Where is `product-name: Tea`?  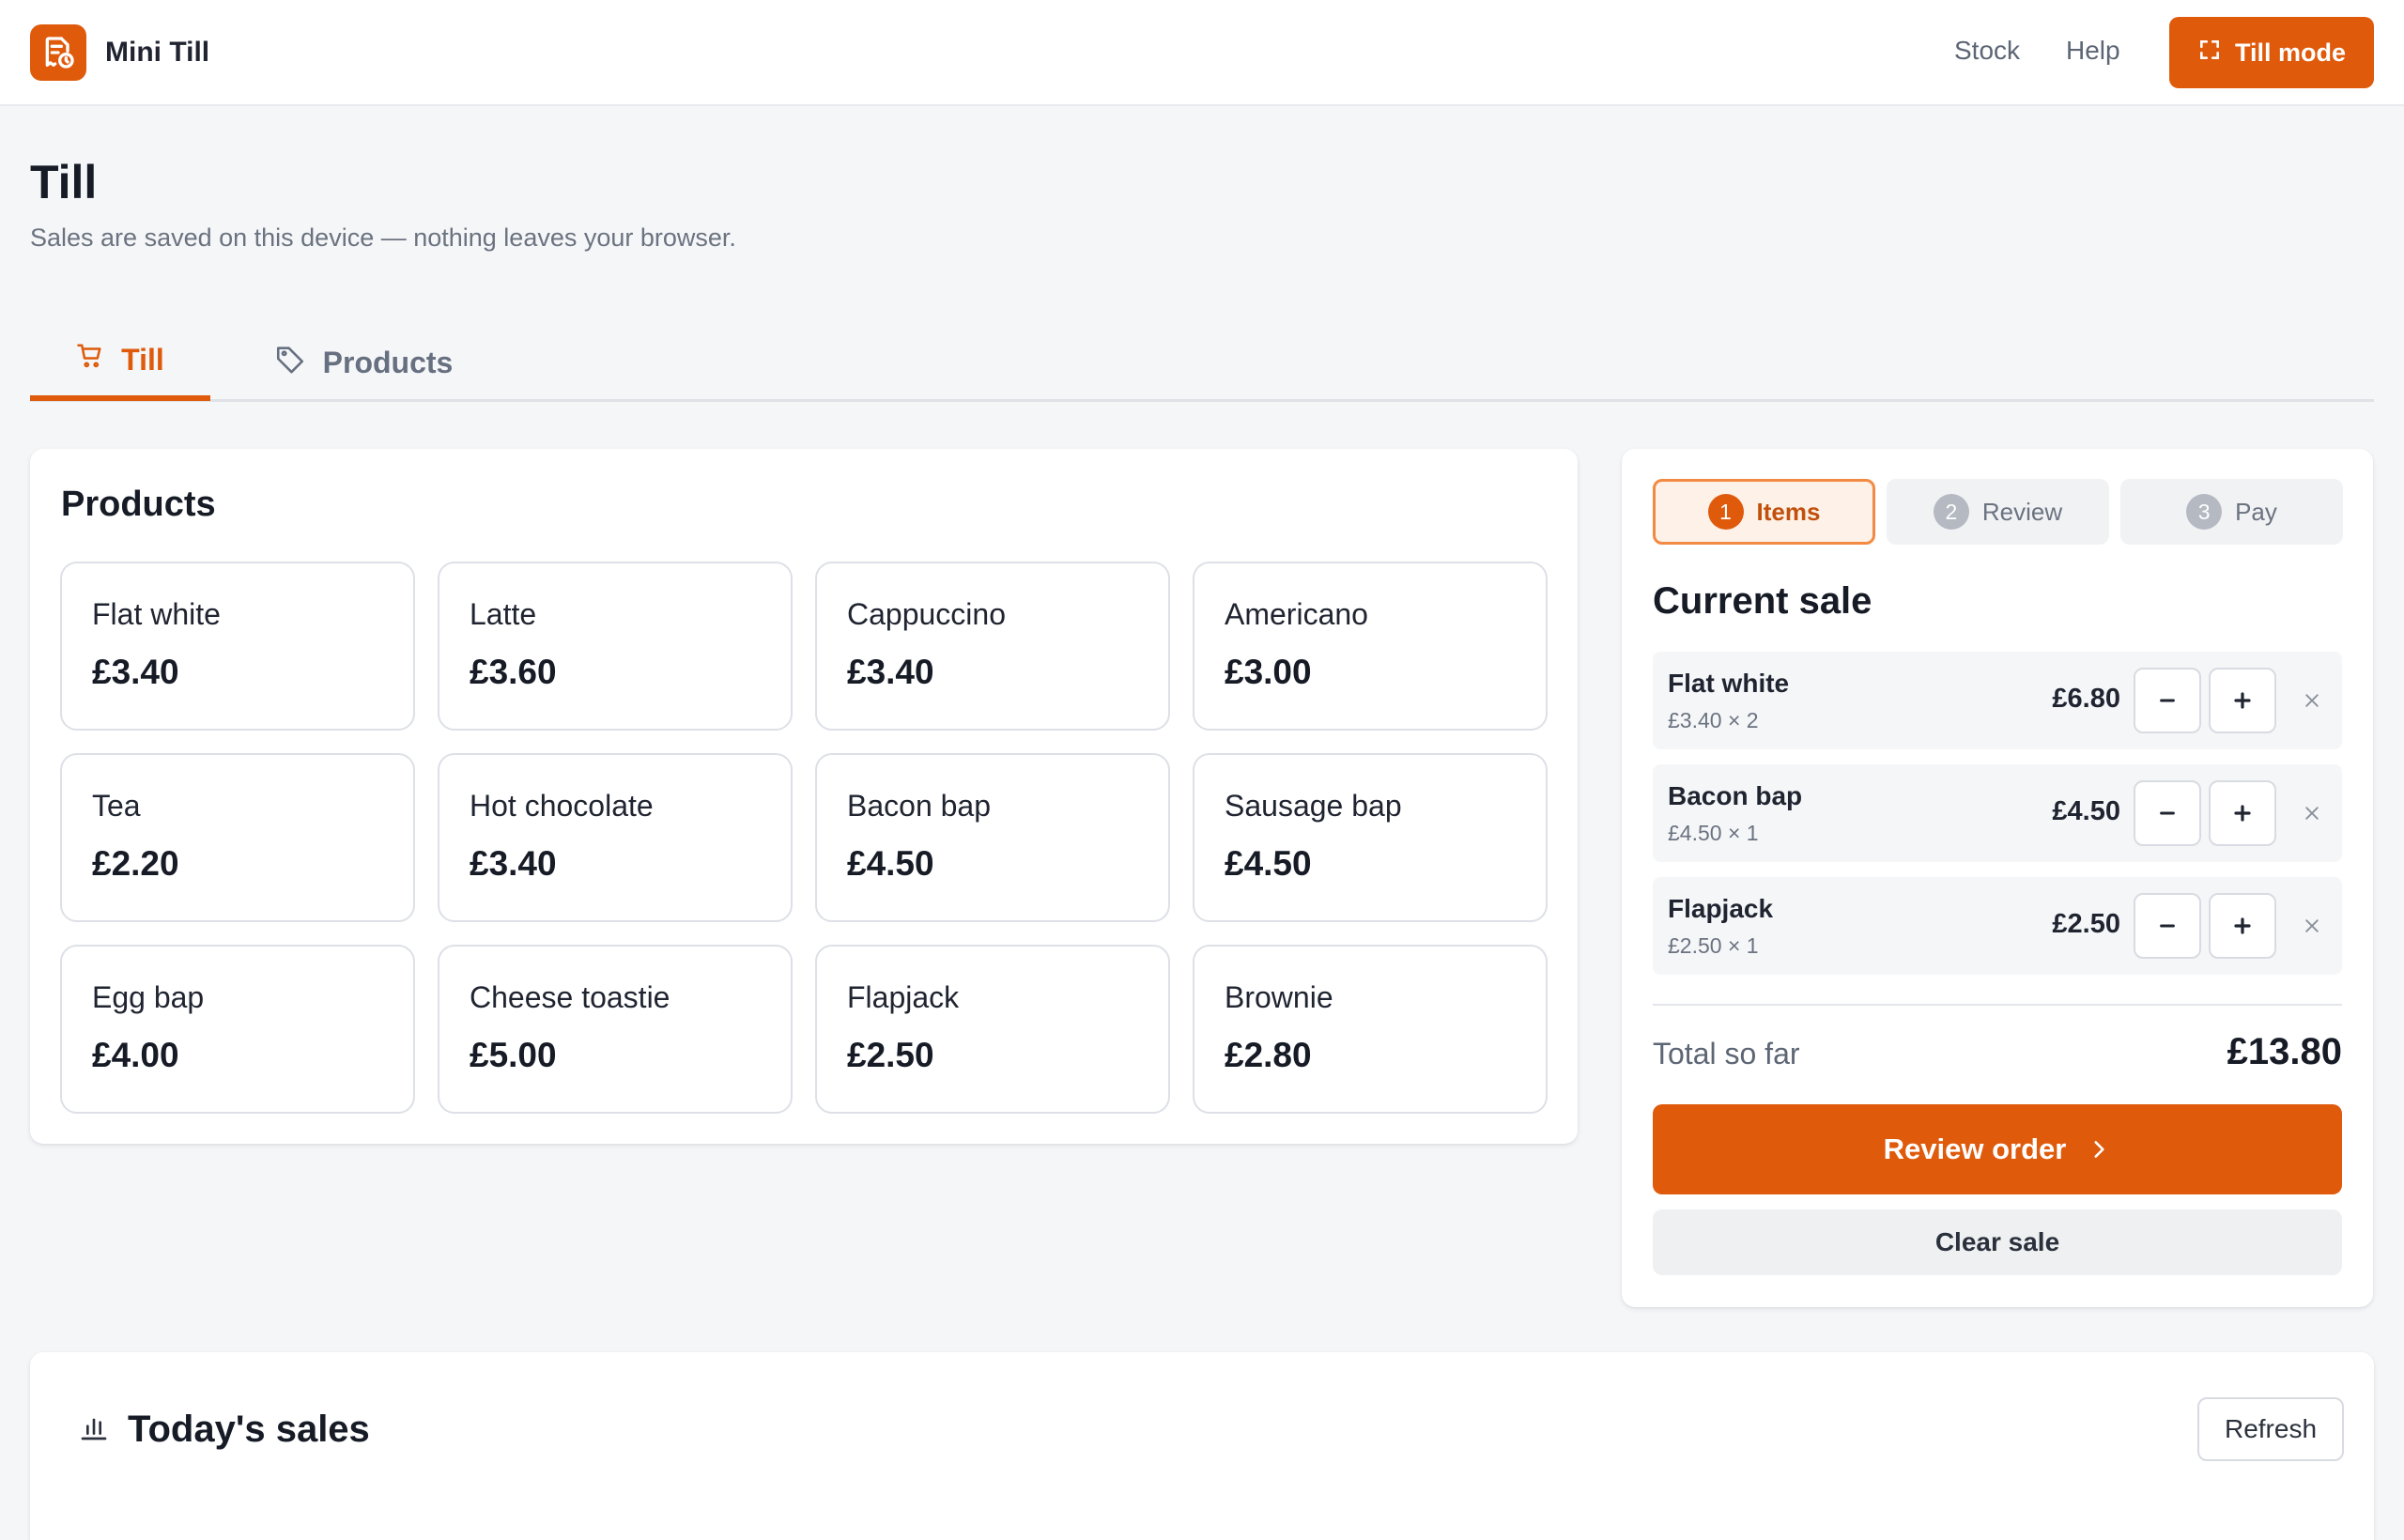 product-name: Tea is located at coordinates (116, 806).